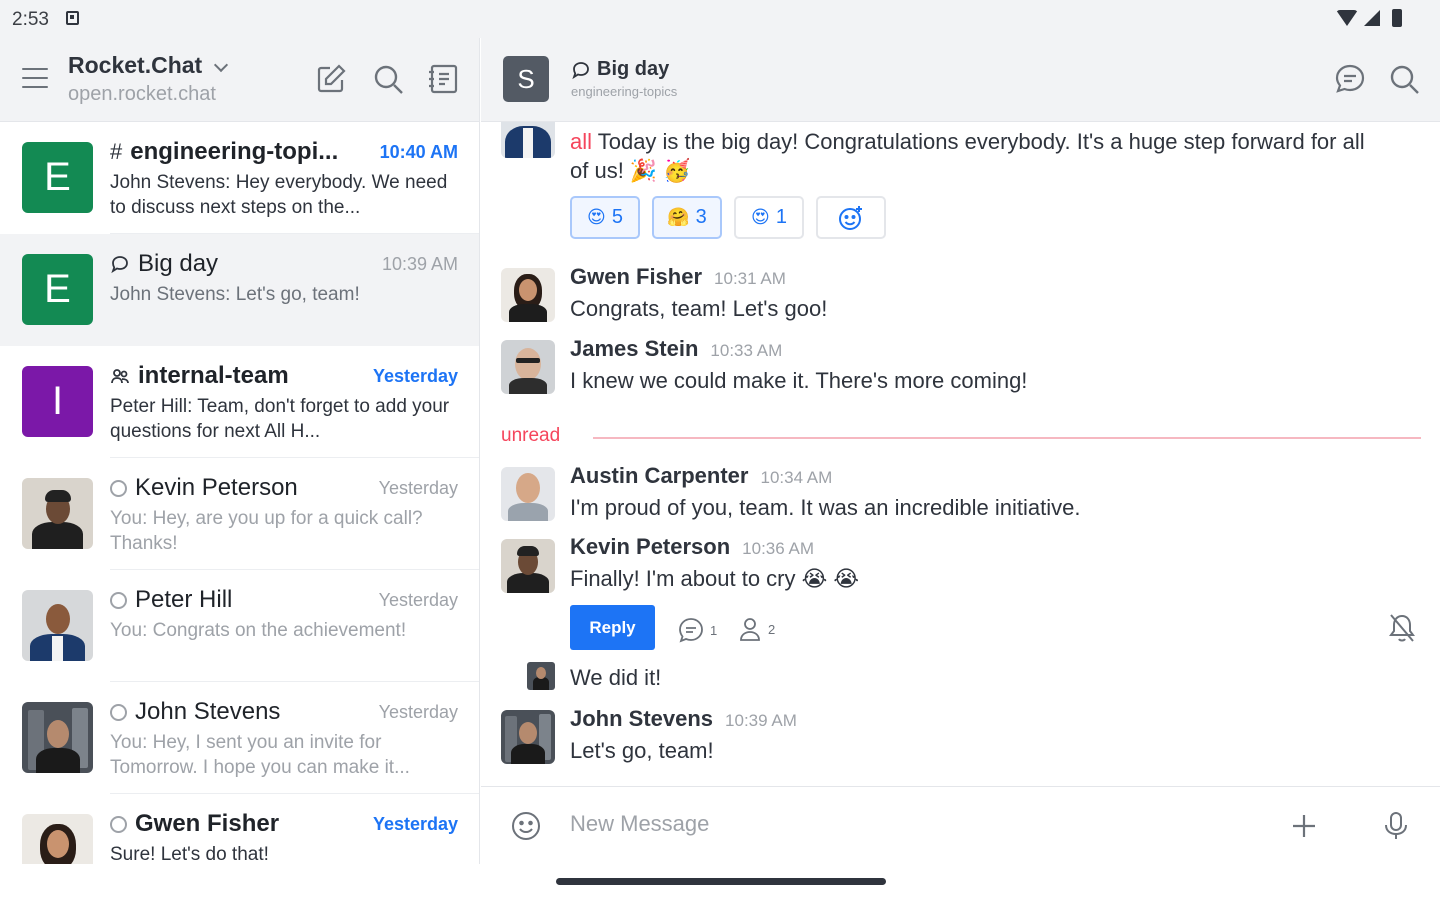 The image size is (1440, 900). Describe the element at coordinates (620, 69) in the screenshot. I see `room-title: Big day` at that location.